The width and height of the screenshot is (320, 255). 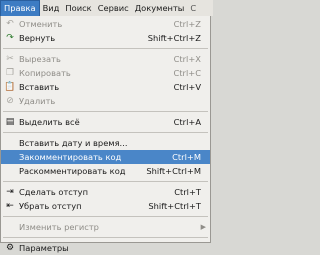 What do you see at coordinates (72, 171) in the screenshot?
I see `menu-item-label: Раскомментировать код` at bounding box center [72, 171].